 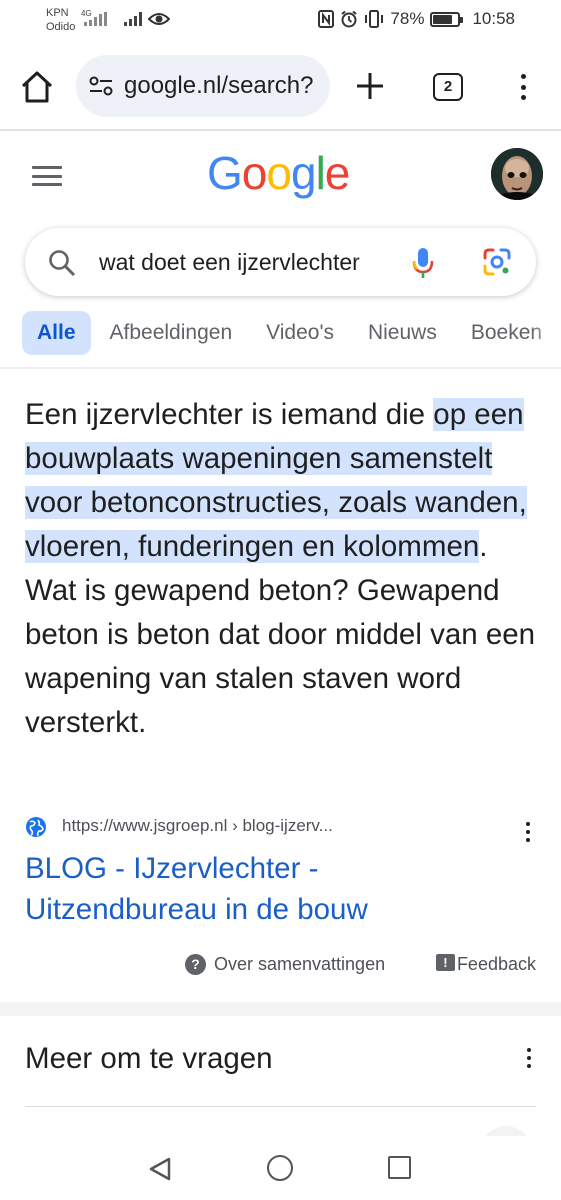 I want to click on battery-icon, so click(x=447, y=19).